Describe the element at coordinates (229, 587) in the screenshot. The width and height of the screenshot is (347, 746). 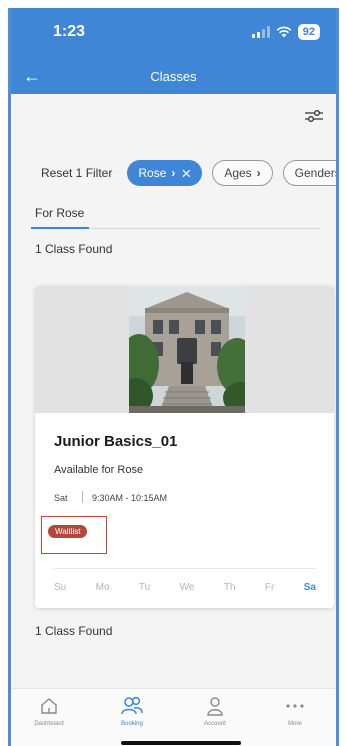
I see `weekday-th: Th` at that location.